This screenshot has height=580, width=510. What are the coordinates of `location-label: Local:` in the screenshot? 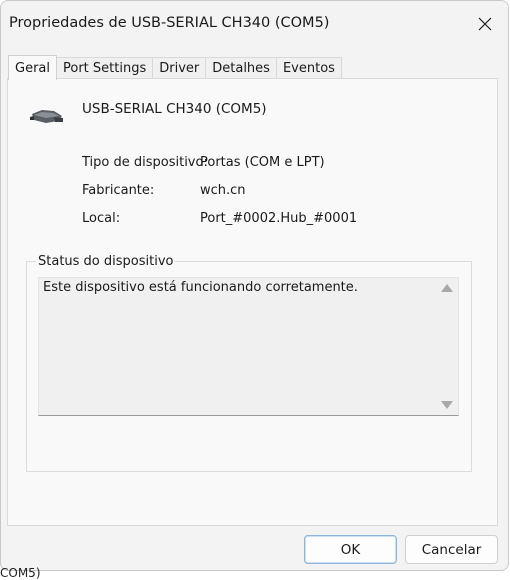 It's located at (101, 218).